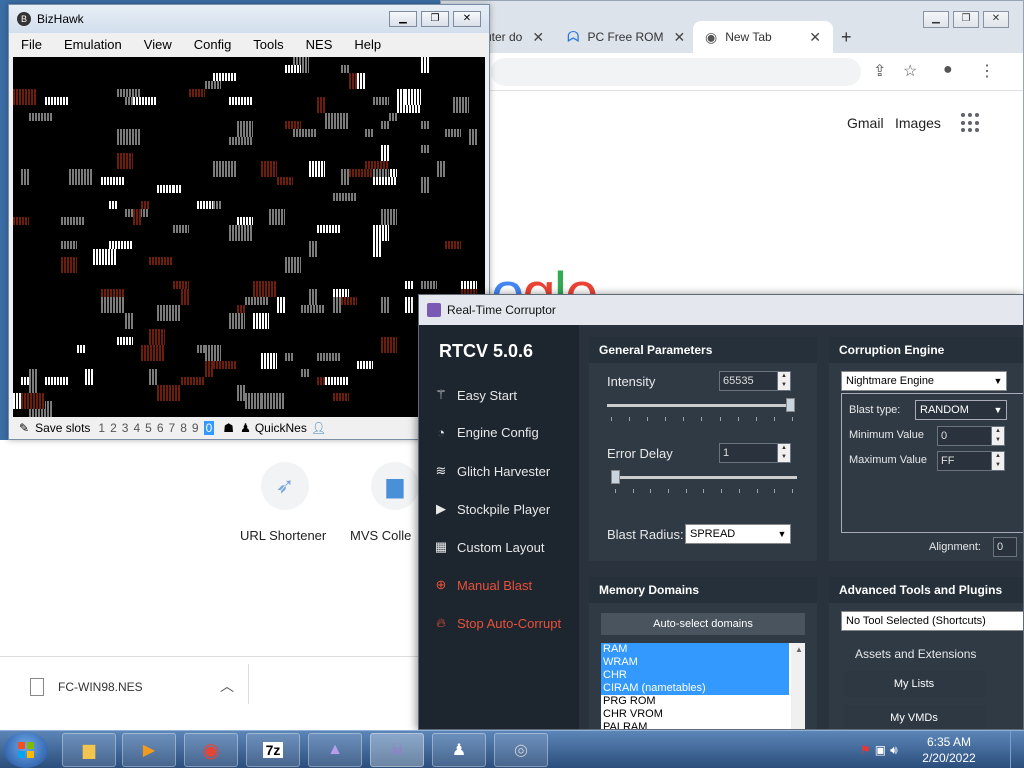 This screenshot has width=1024, height=768. Describe the element at coordinates (738, 534) in the screenshot. I see `blast-radius-select: SPREAD ▼` at that location.